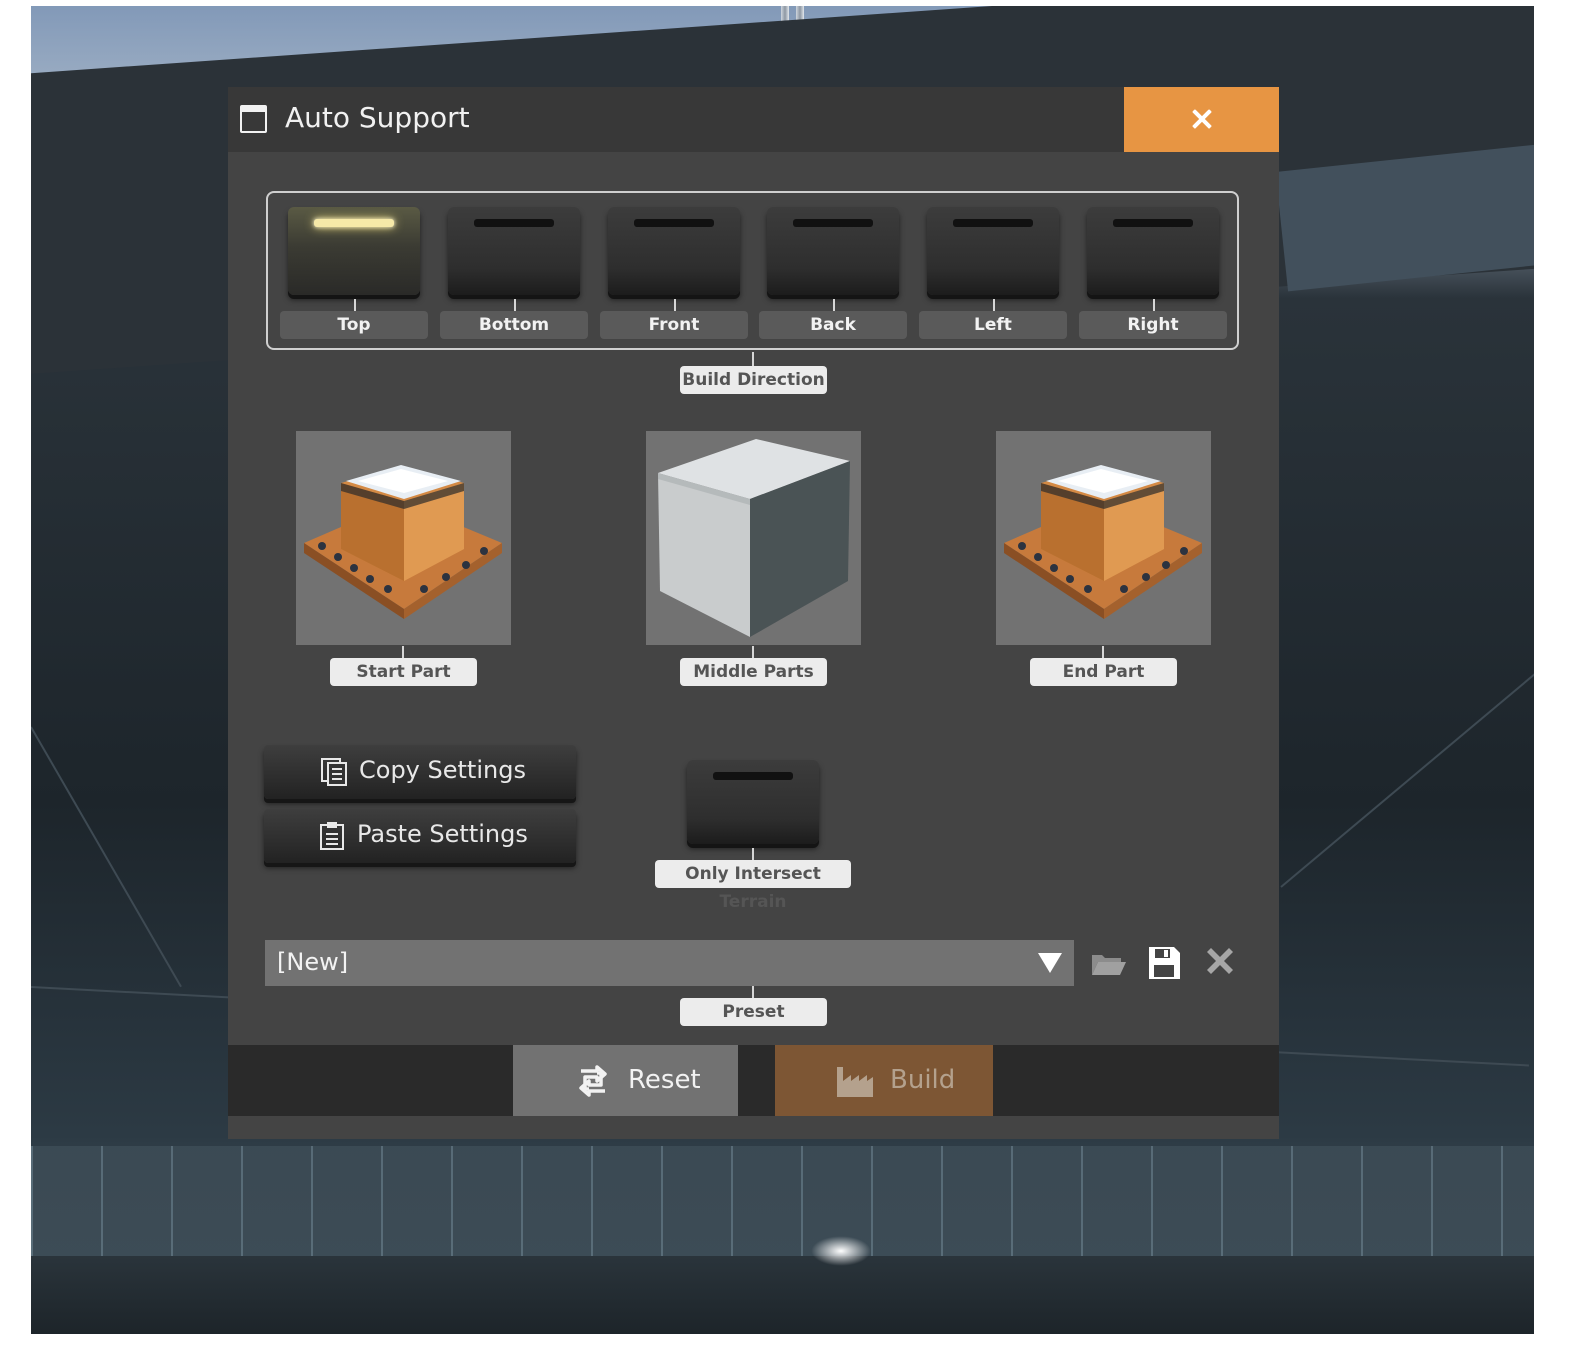 The image size is (1594, 1348). Describe the element at coordinates (253, 119) in the screenshot. I see `window-icon` at that location.